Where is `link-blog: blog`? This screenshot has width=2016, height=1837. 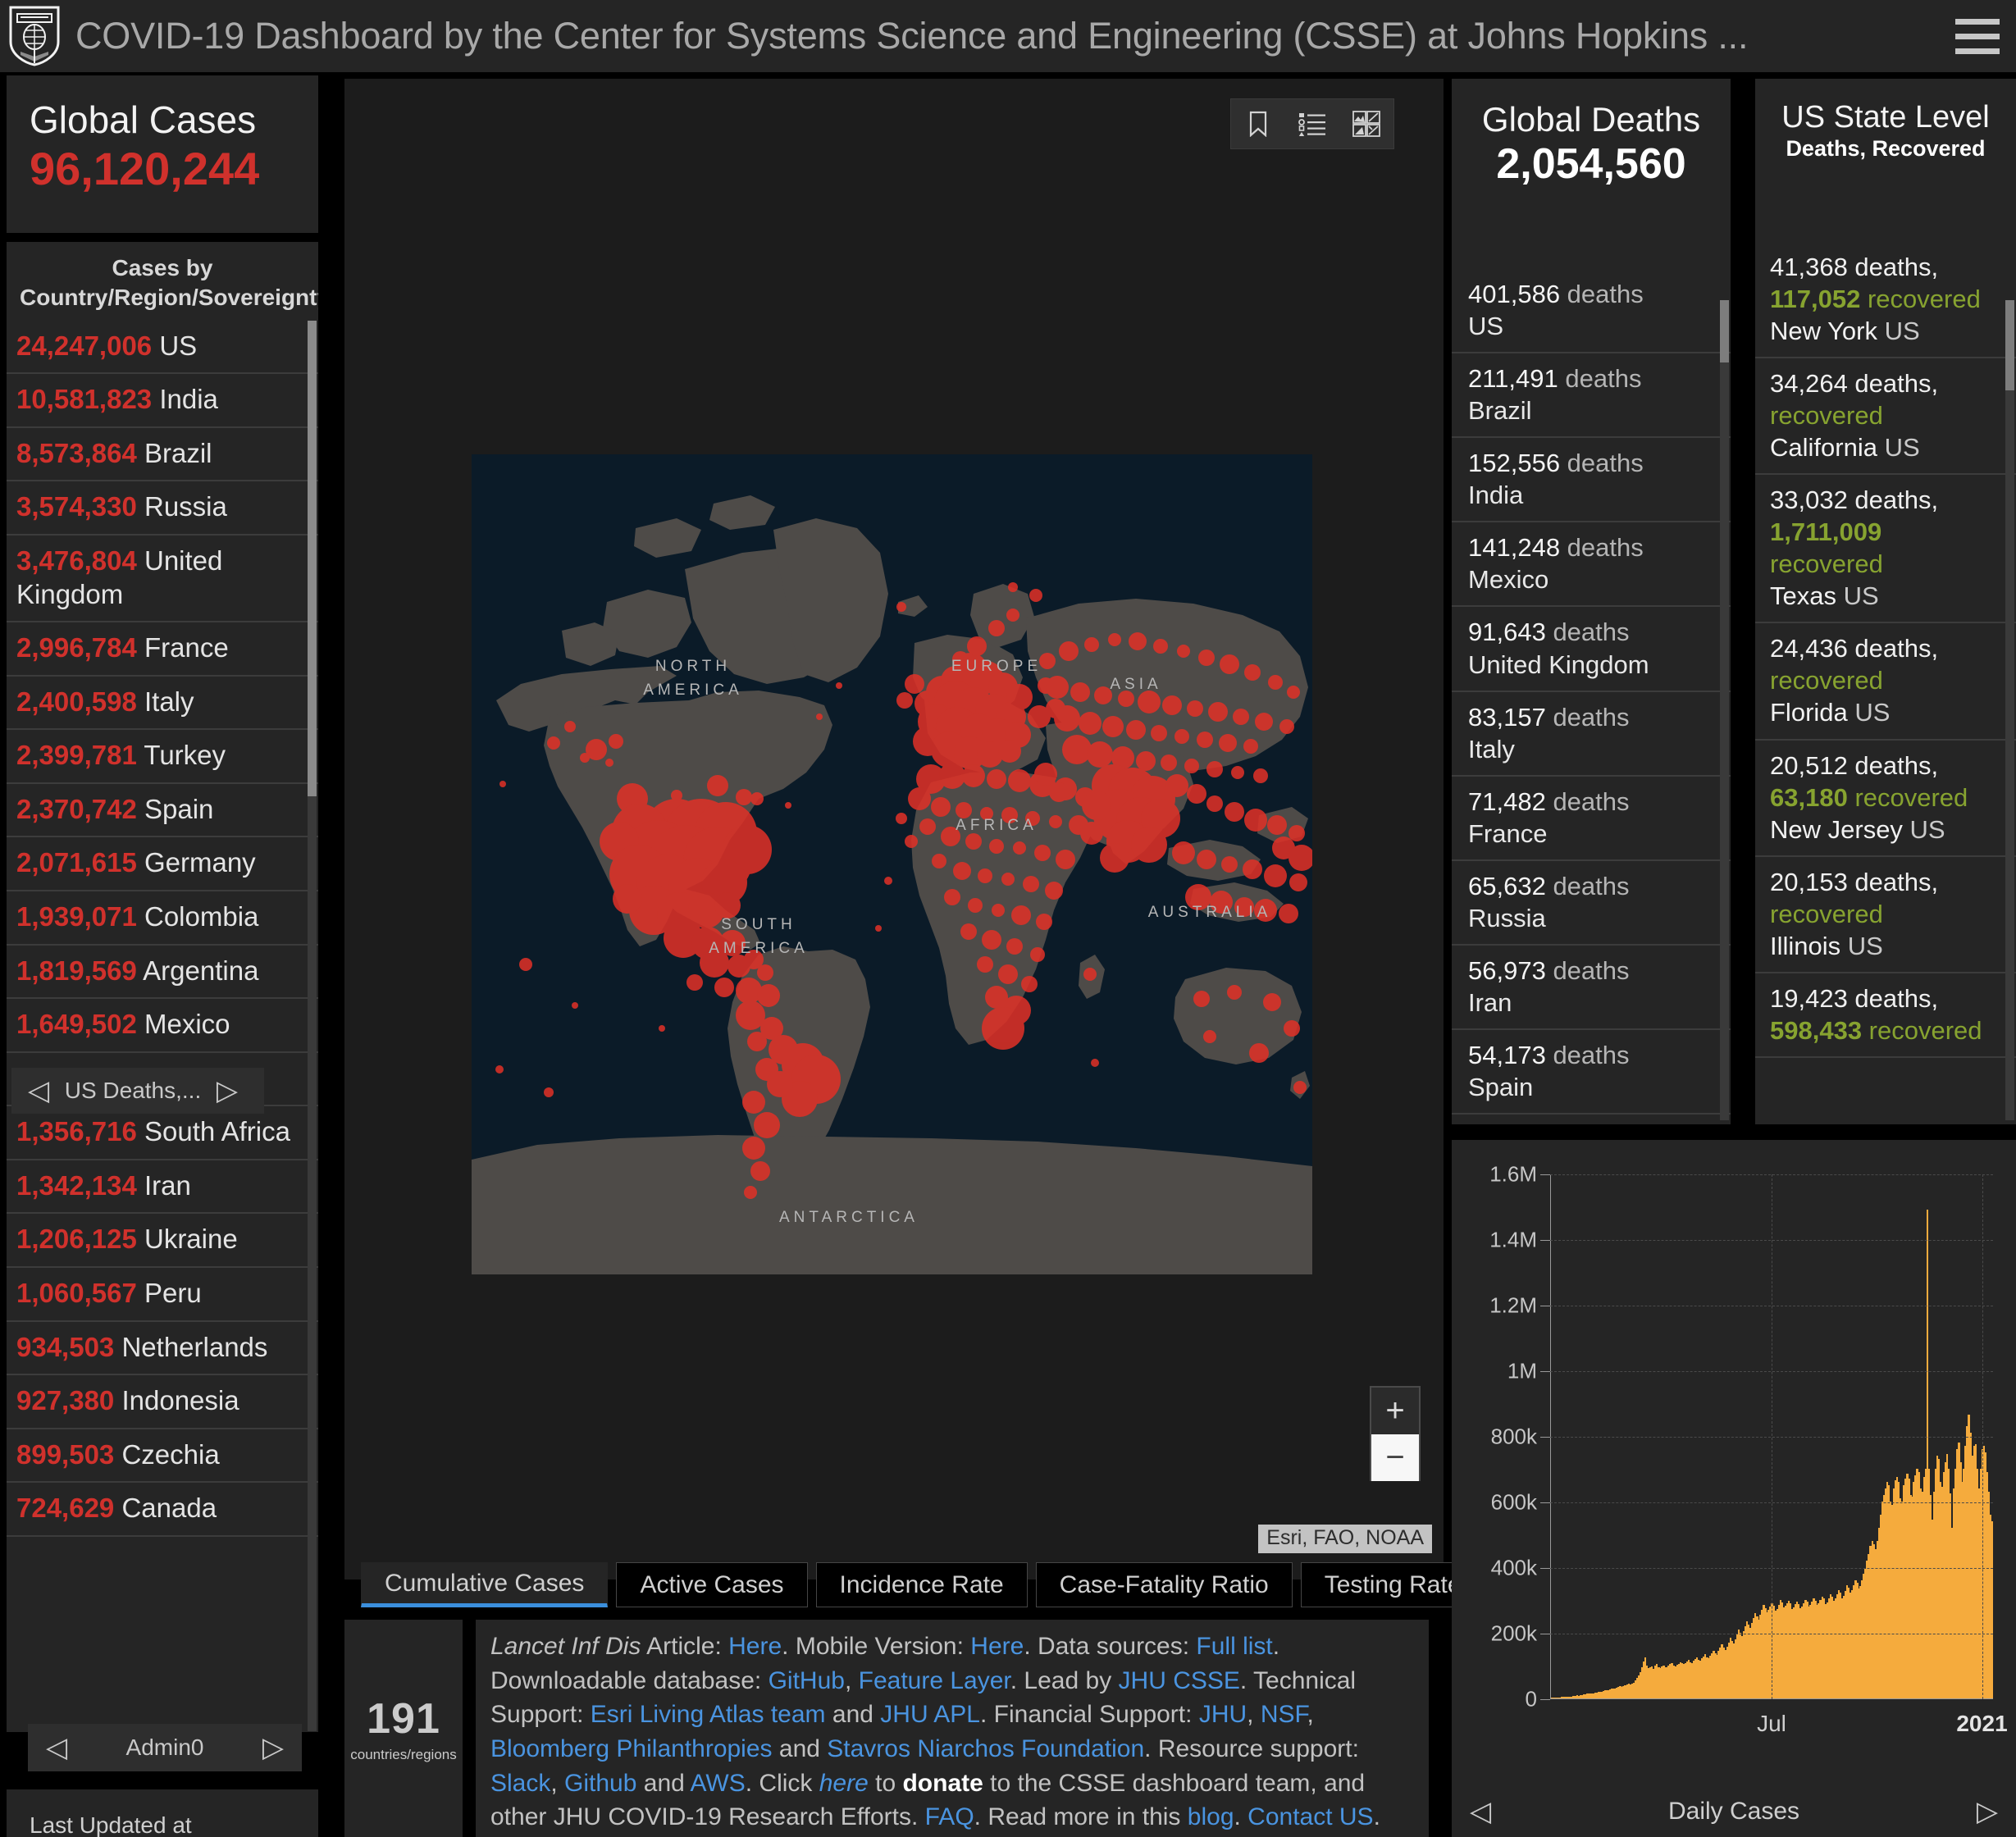 link-blog: blog is located at coordinates (1211, 1817).